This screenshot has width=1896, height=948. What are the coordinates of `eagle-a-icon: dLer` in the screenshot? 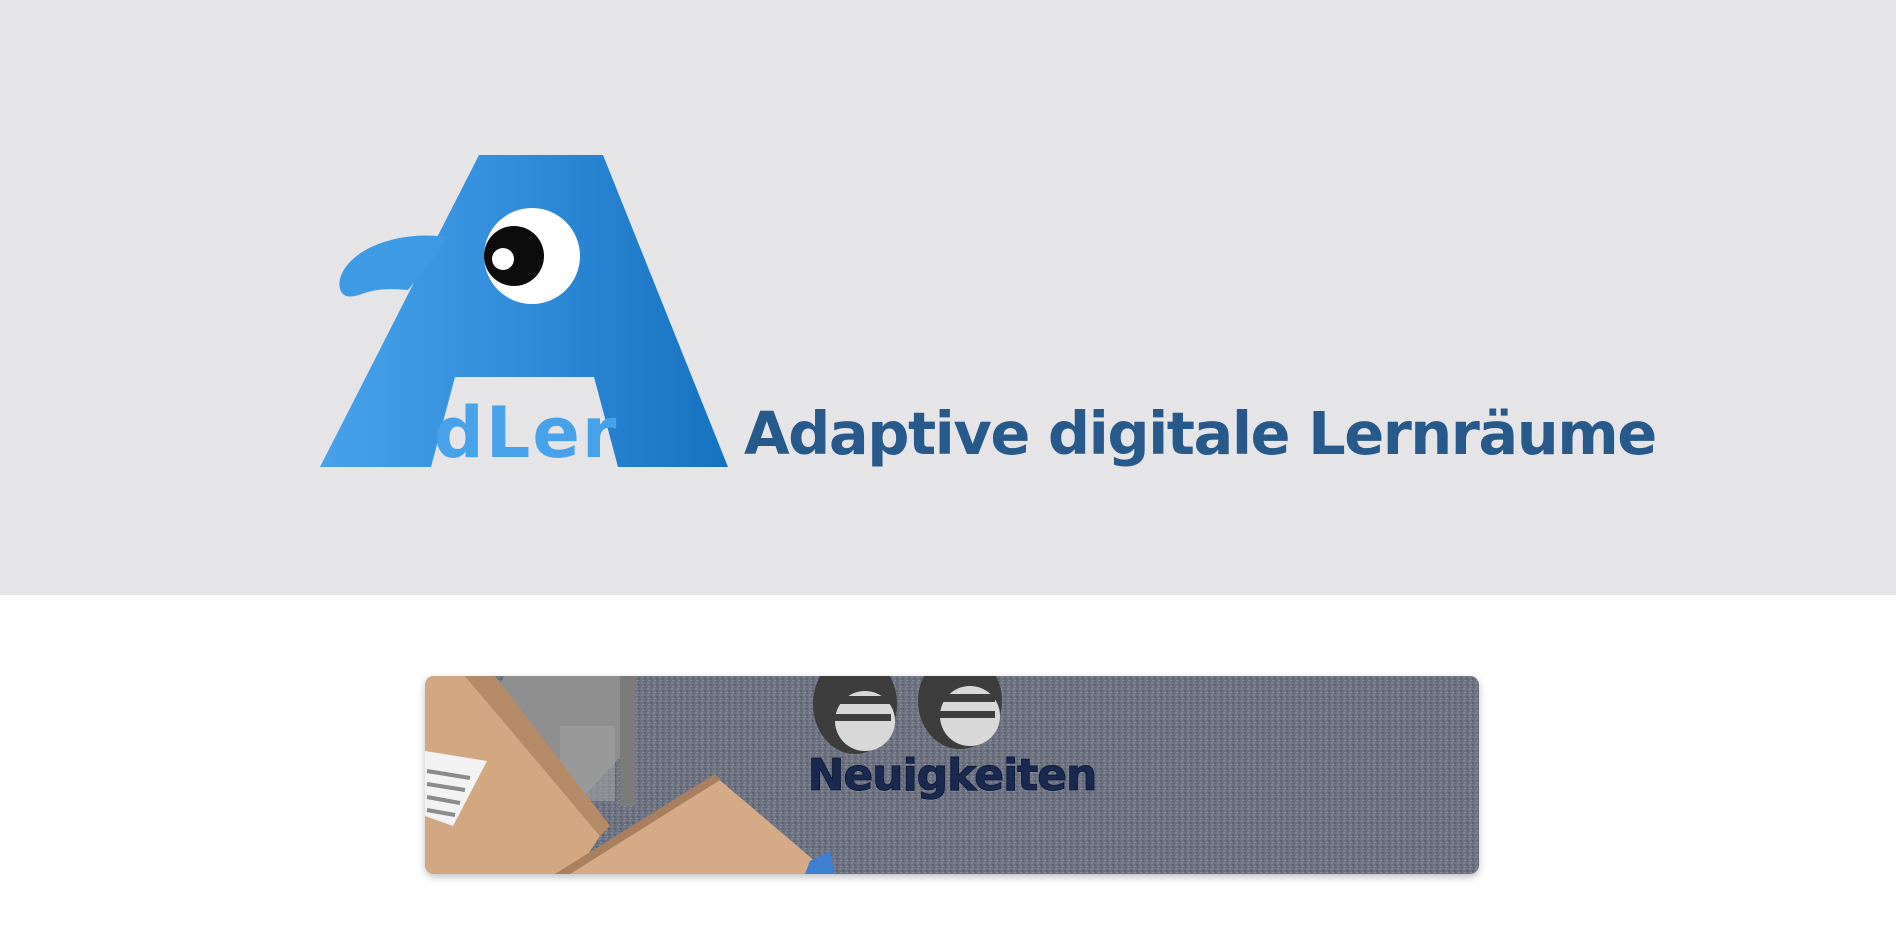 It's located at (524, 312).